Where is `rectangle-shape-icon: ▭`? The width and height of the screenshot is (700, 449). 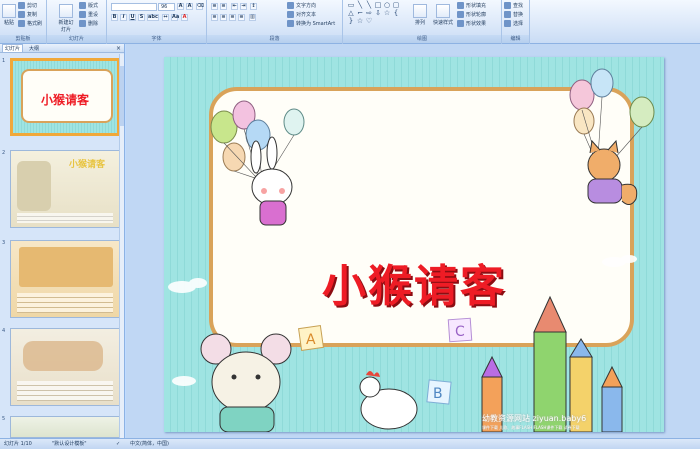
rectangle-shape-icon: ▭ is located at coordinates (351, 5).